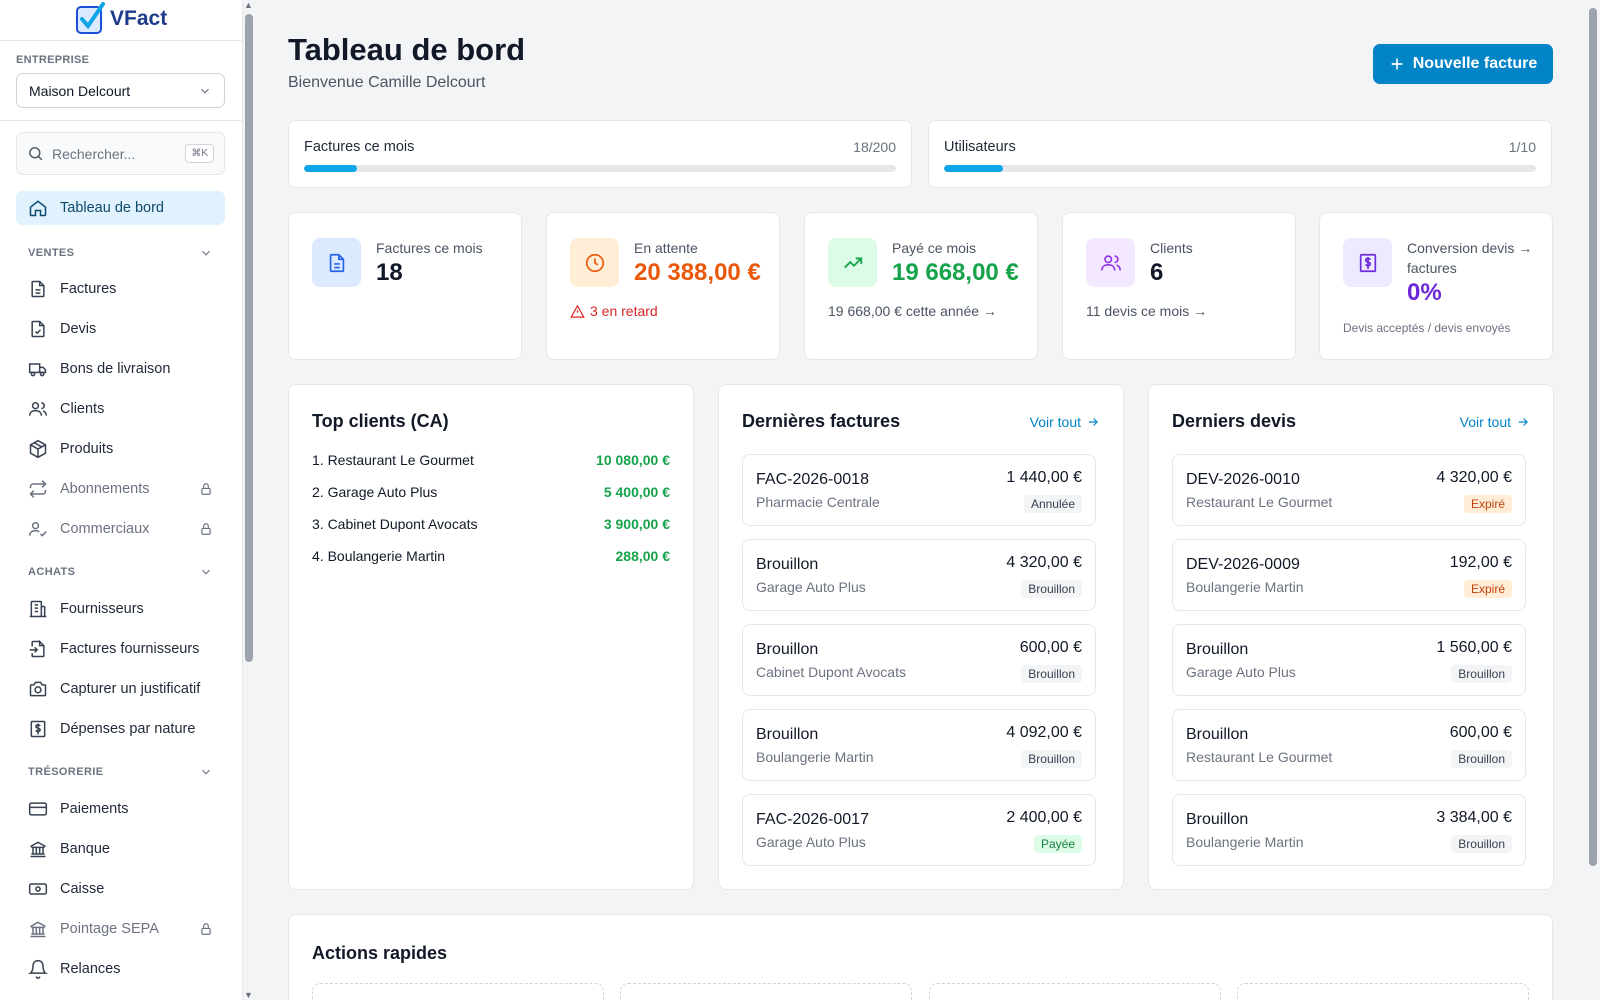 The height and width of the screenshot is (1000, 1600). Describe the element at coordinates (130, 649) in the screenshot. I see `nav-label: Factures fournisseurs` at that location.